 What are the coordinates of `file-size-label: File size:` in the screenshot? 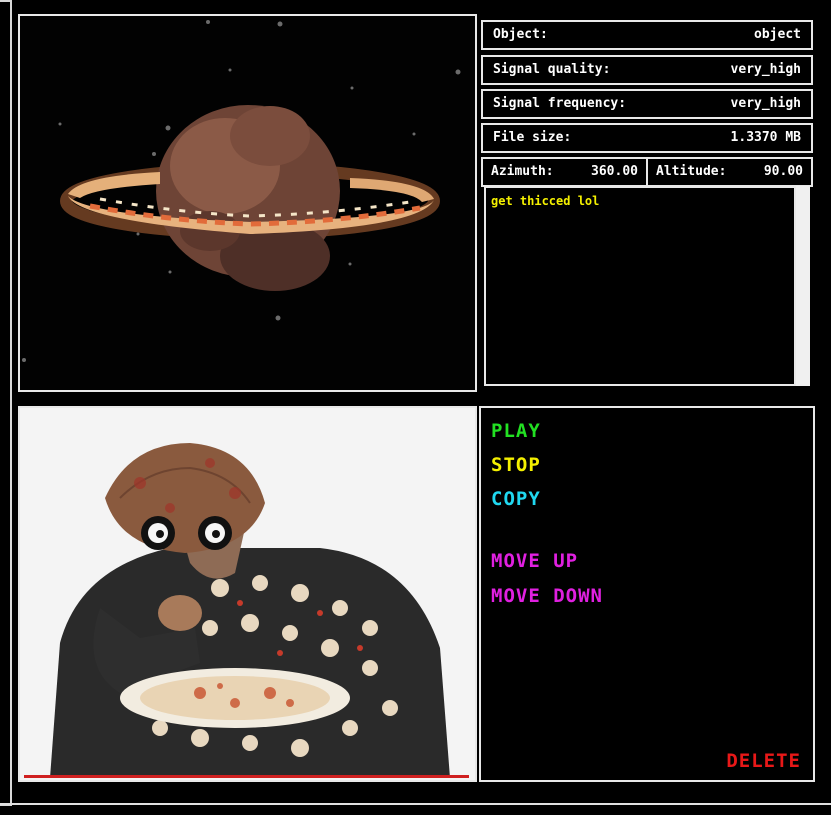 It's located at (532, 137).